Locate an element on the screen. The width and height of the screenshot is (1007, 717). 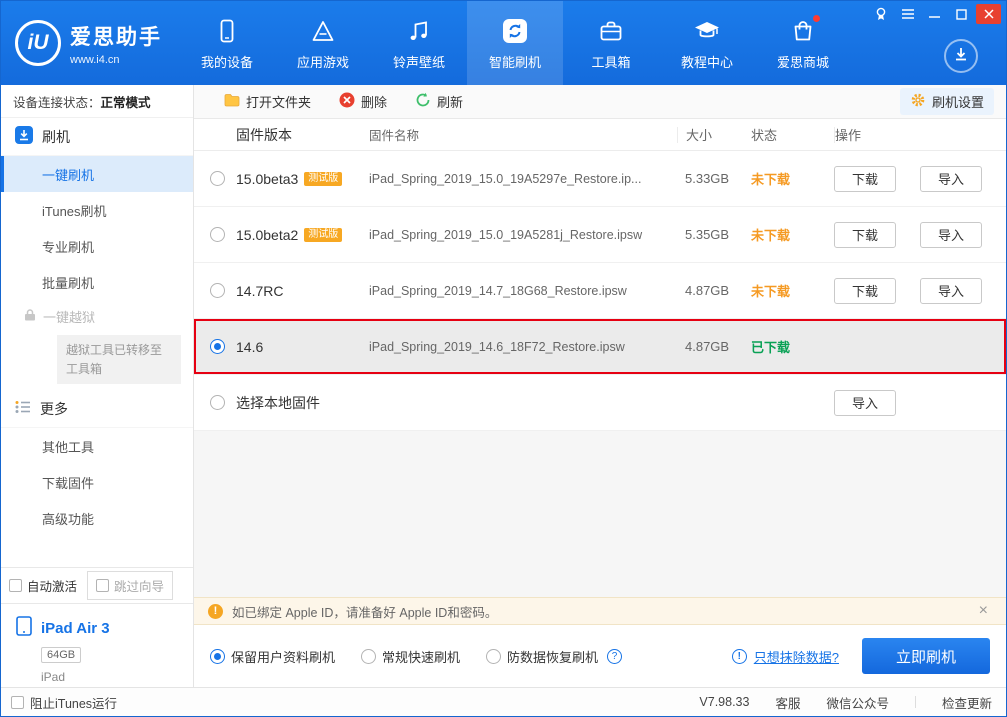
flash-section-icon is located at coordinates (24, 136).